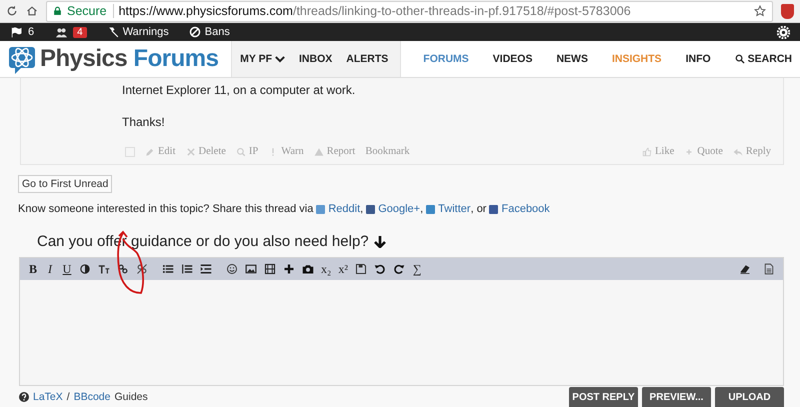 The width and height of the screenshot is (800, 407). What do you see at coordinates (194, 32) in the screenshot?
I see `ban-icon` at bounding box center [194, 32].